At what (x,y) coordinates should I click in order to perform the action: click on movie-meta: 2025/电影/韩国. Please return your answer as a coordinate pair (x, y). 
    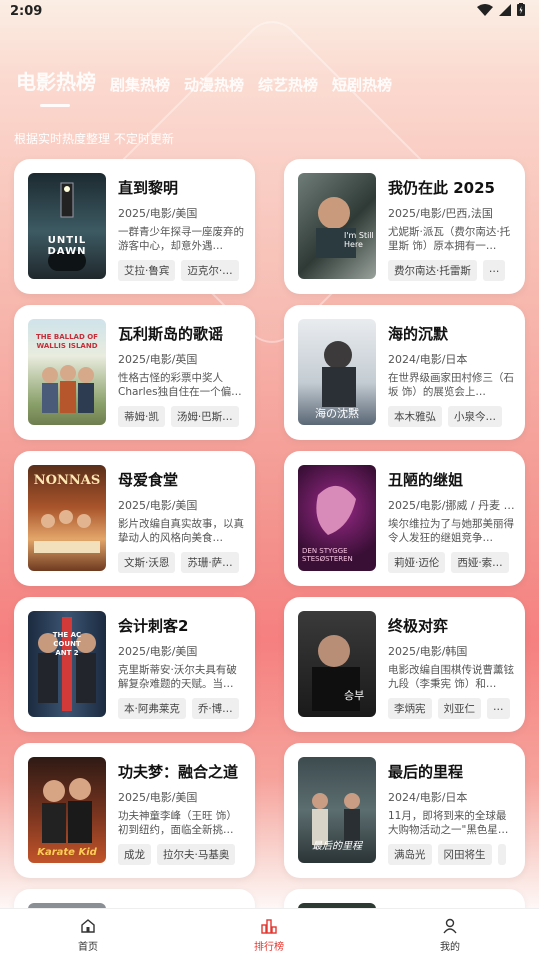
    Looking at the image, I should click on (428, 651).